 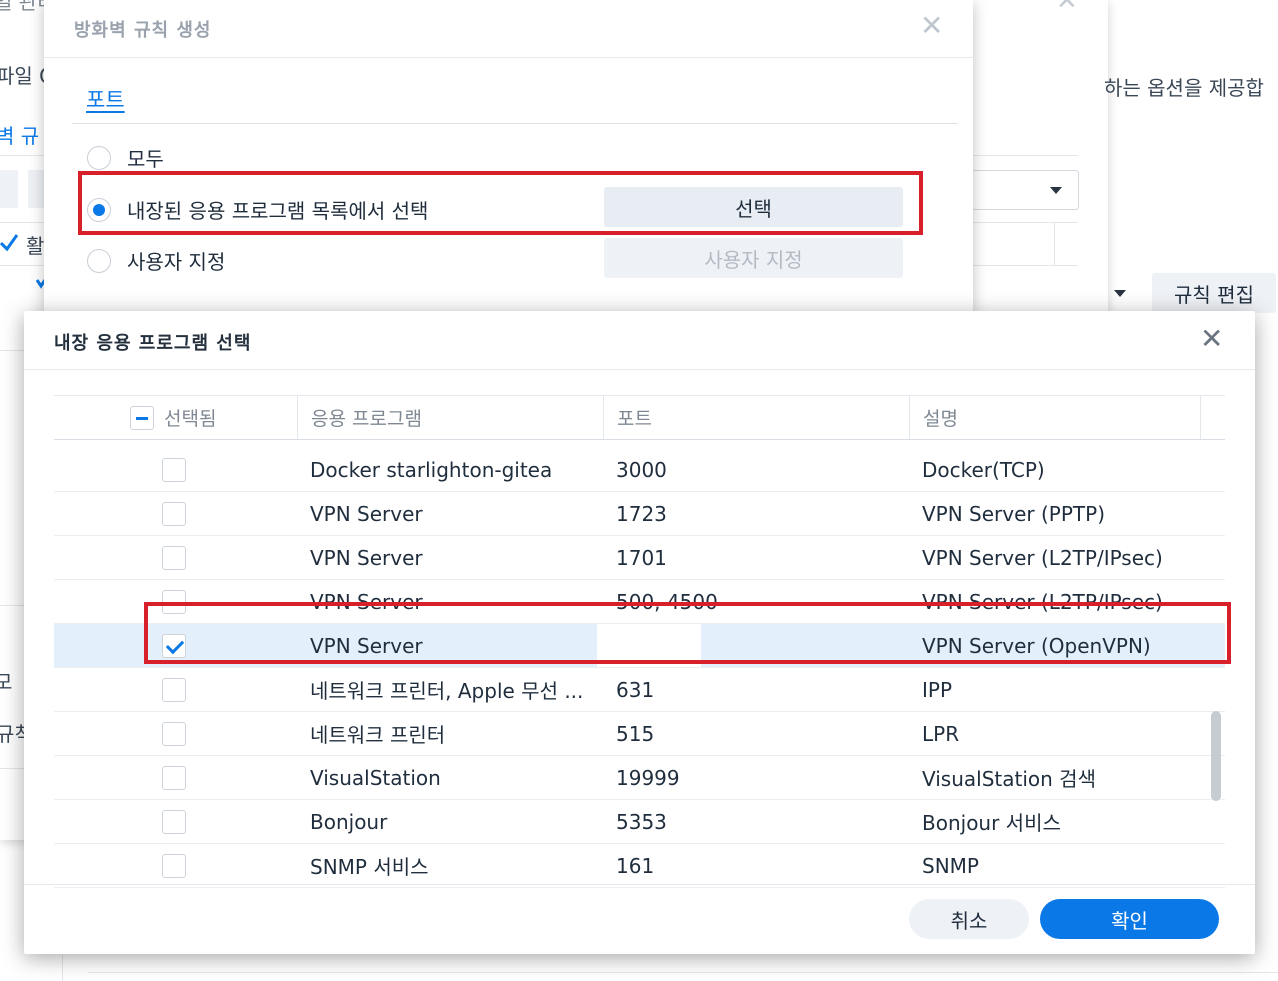 I want to click on cell-description: IPP, so click(x=937, y=689).